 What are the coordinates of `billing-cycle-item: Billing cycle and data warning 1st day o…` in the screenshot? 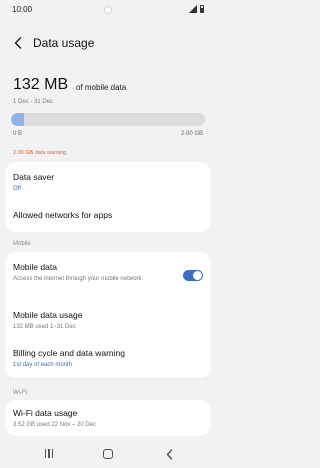 It's located at (108, 358).